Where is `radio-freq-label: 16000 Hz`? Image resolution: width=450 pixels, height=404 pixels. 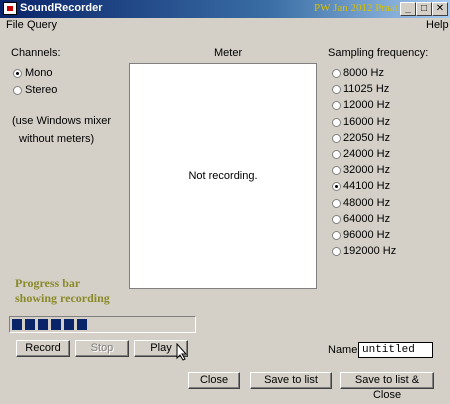
radio-freq-label: 16000 Hz is located at coordinates (366, 122).